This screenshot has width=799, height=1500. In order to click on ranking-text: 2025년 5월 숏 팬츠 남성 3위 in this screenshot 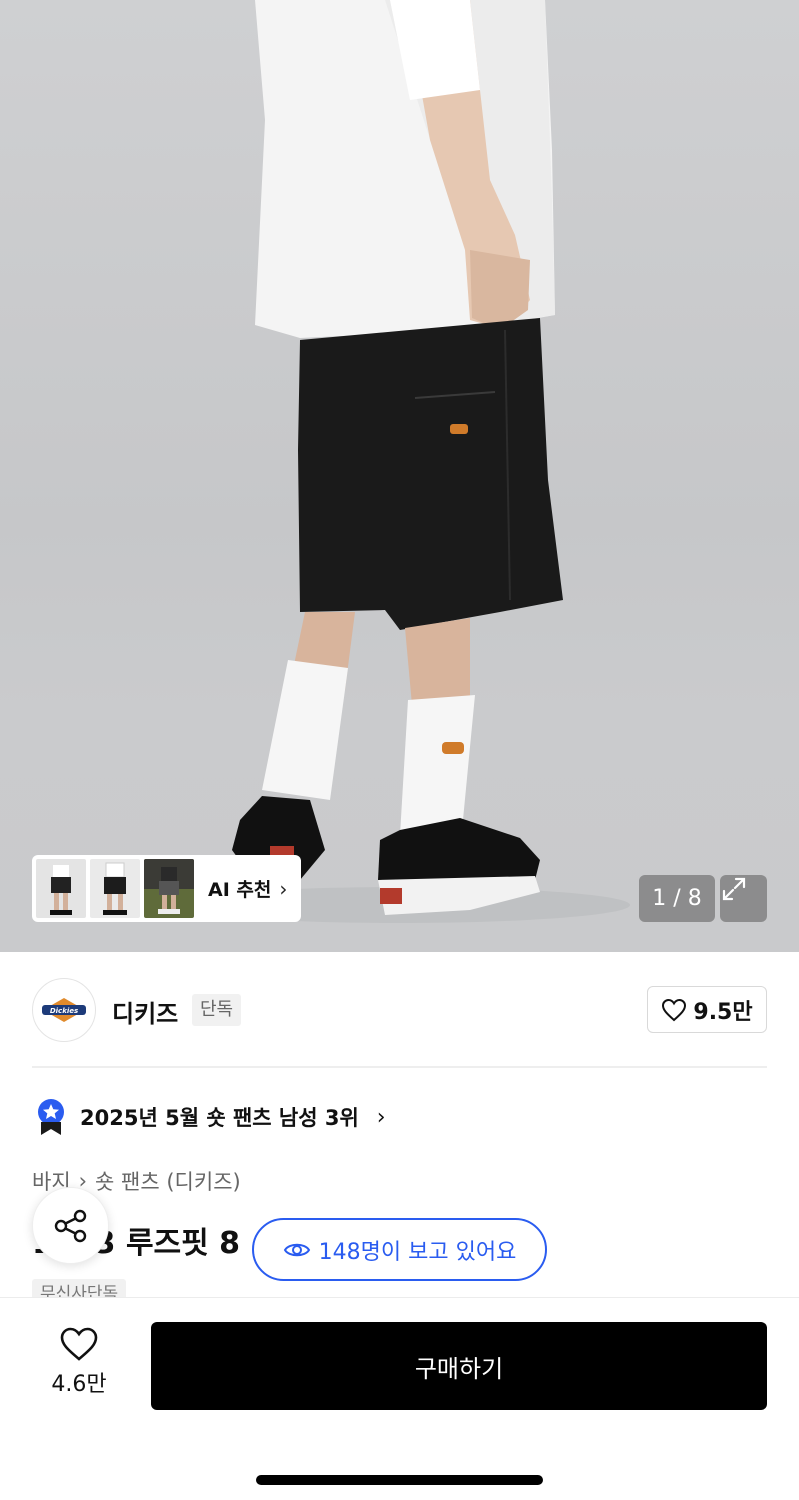, I will do `click(219, 1118)`.